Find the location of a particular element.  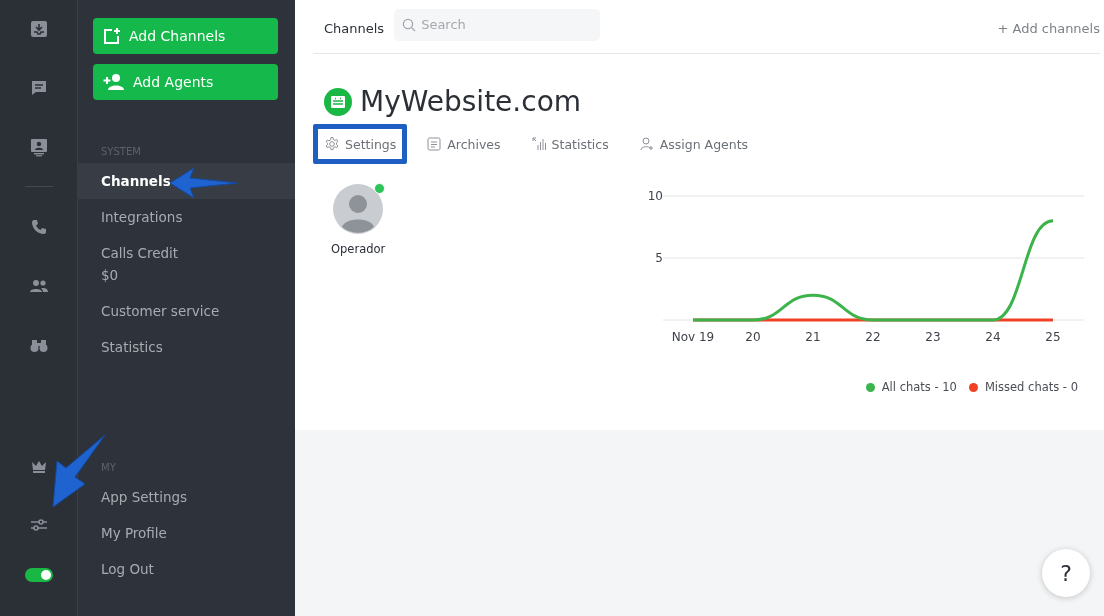

x-tick-label: 25 is located at coordinates (1053, 337).